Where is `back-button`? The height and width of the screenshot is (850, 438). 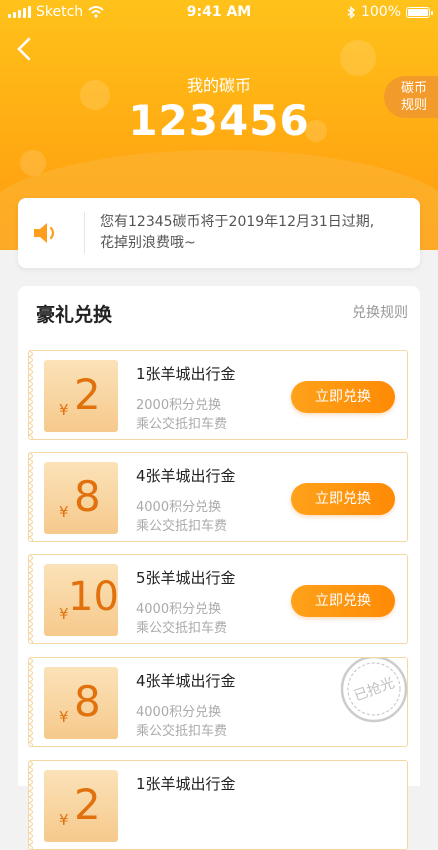
back-button is located at coordinates (26, 49).